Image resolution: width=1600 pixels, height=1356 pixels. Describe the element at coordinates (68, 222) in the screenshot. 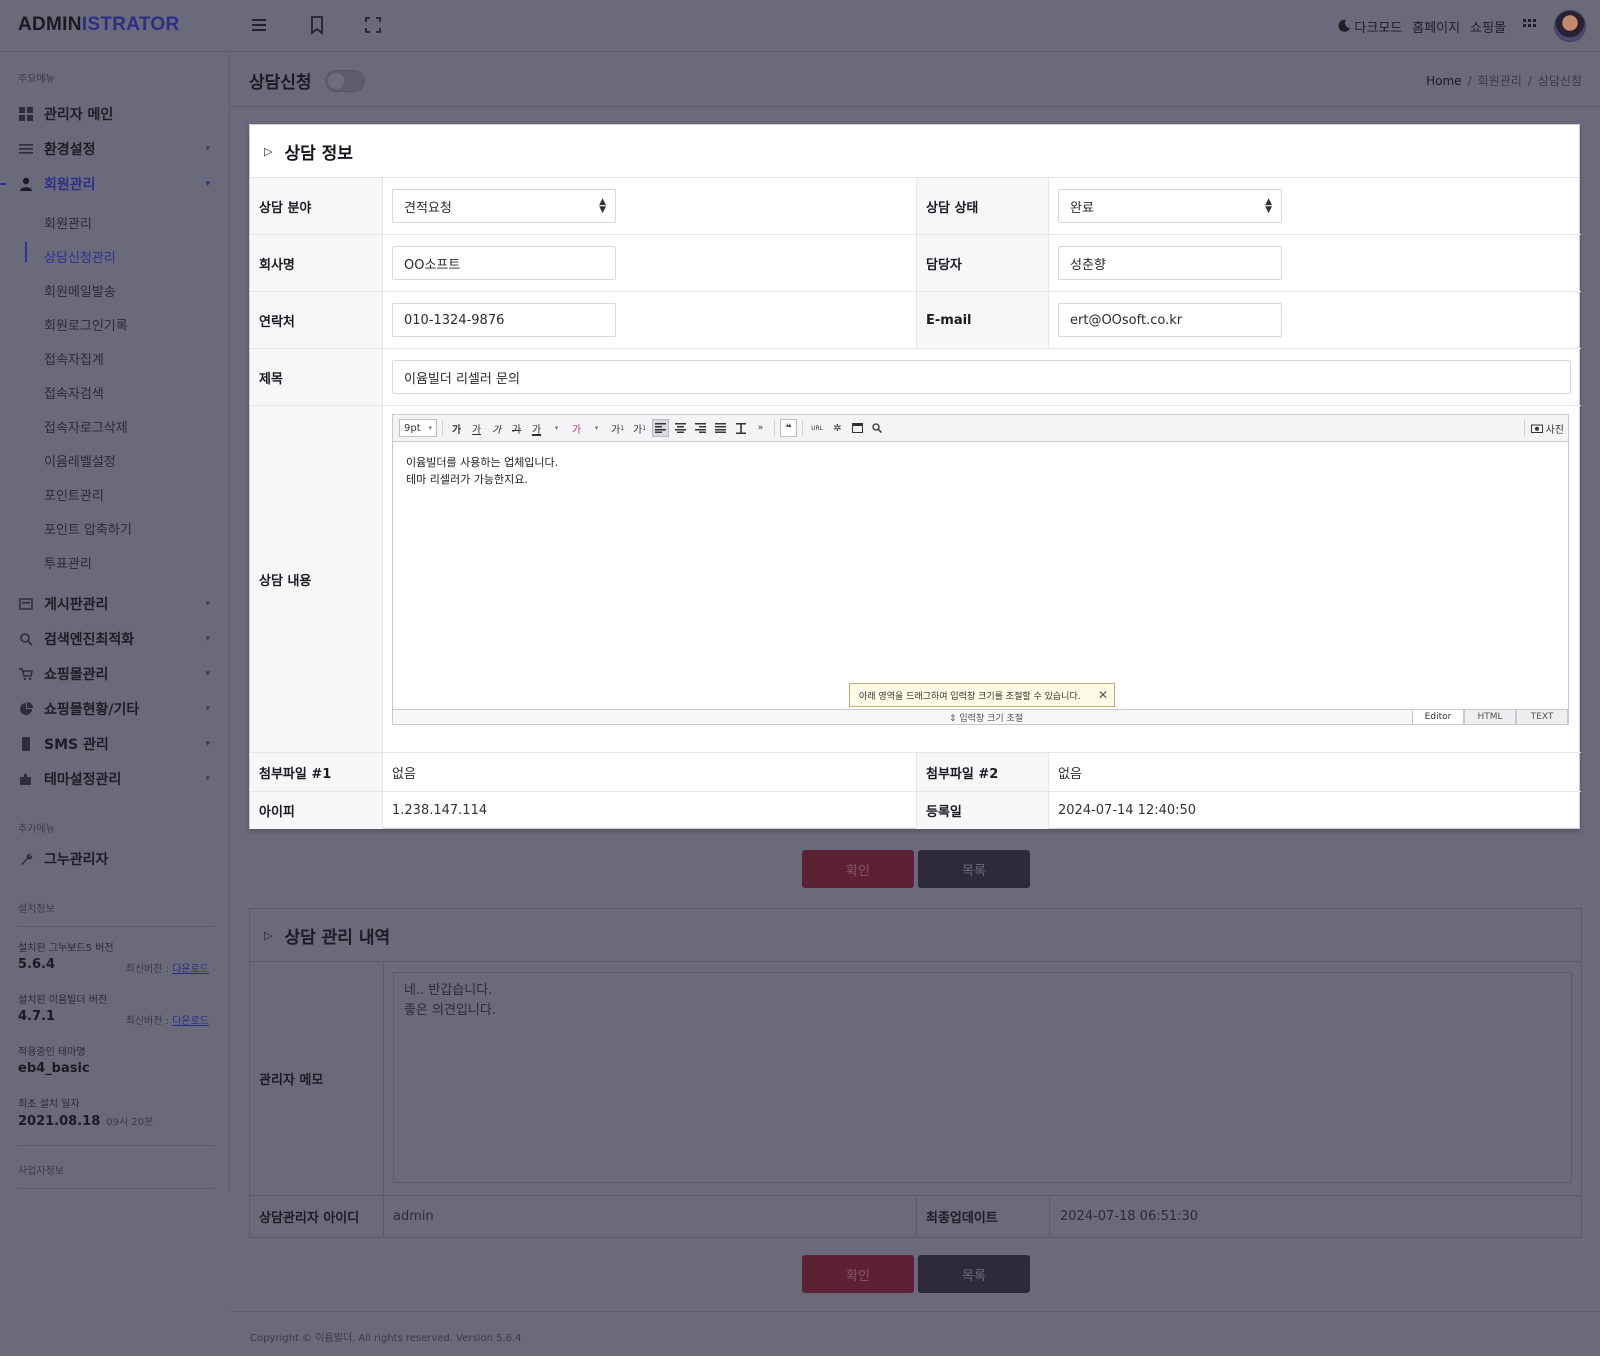

I see `sidebar-subitem-member-list: 회원관리` at that location.